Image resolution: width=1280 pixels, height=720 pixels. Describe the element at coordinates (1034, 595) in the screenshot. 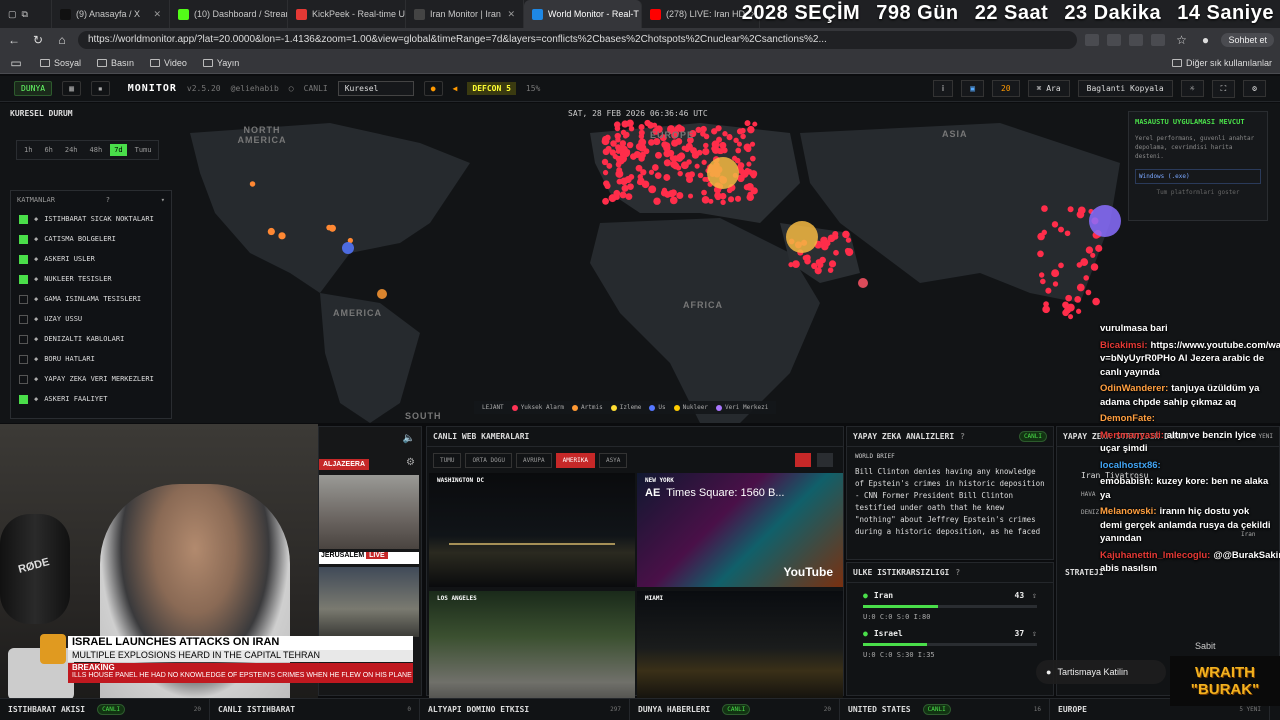

I see `share-icon: ⇪` at that location.